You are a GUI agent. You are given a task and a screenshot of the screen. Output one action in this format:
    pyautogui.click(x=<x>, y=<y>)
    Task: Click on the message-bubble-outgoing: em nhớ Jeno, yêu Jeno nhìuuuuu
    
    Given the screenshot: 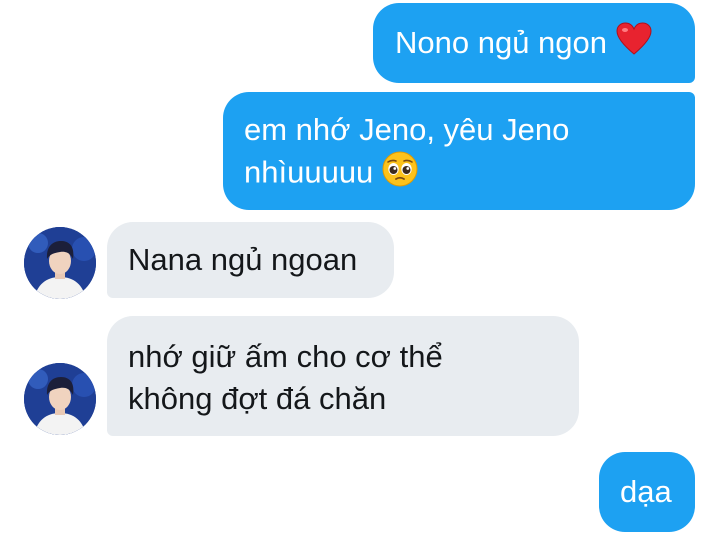 What is the action you would take?
    pyautogui.click(x=459, y=151)
    